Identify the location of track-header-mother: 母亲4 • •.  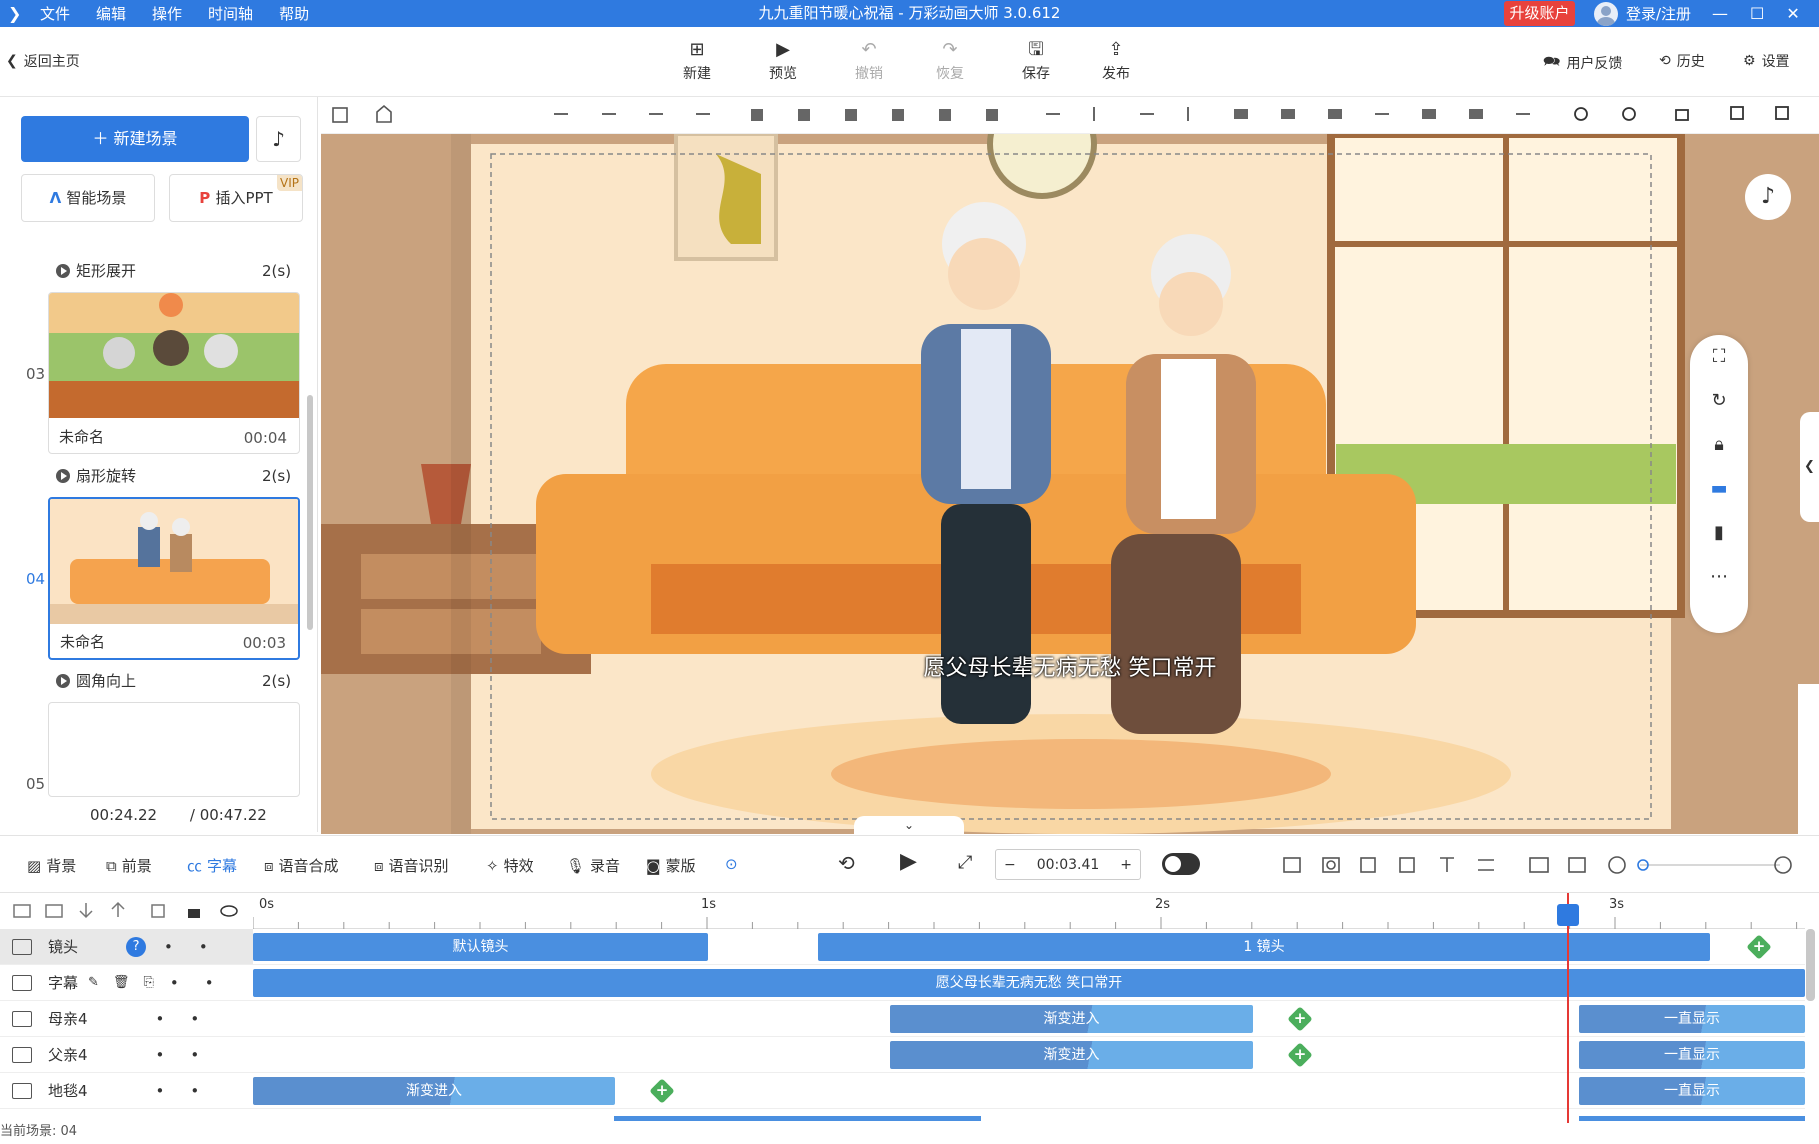
(126, 1019).